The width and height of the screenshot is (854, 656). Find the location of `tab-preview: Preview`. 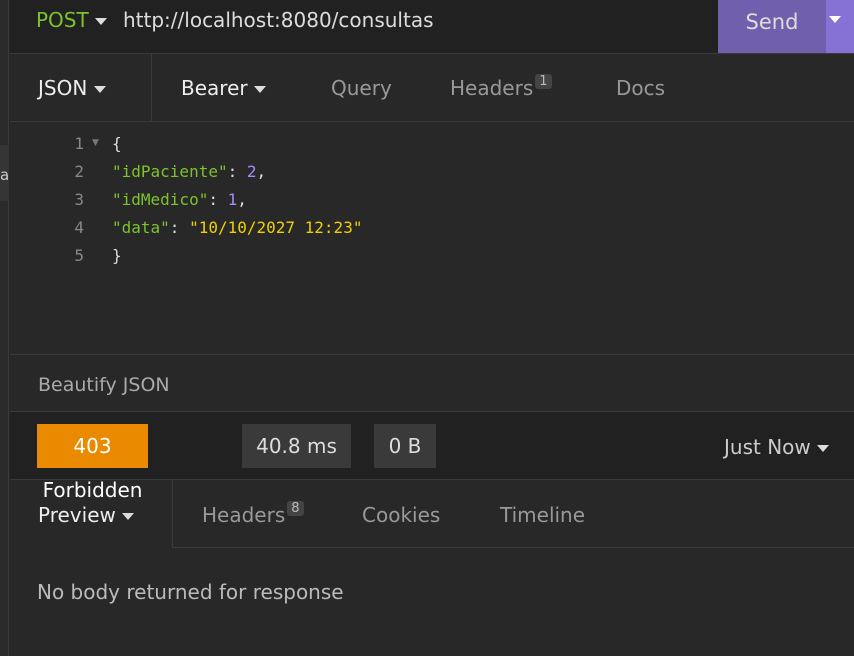

tab-preview: Preview is located at coordinates (86, 515).